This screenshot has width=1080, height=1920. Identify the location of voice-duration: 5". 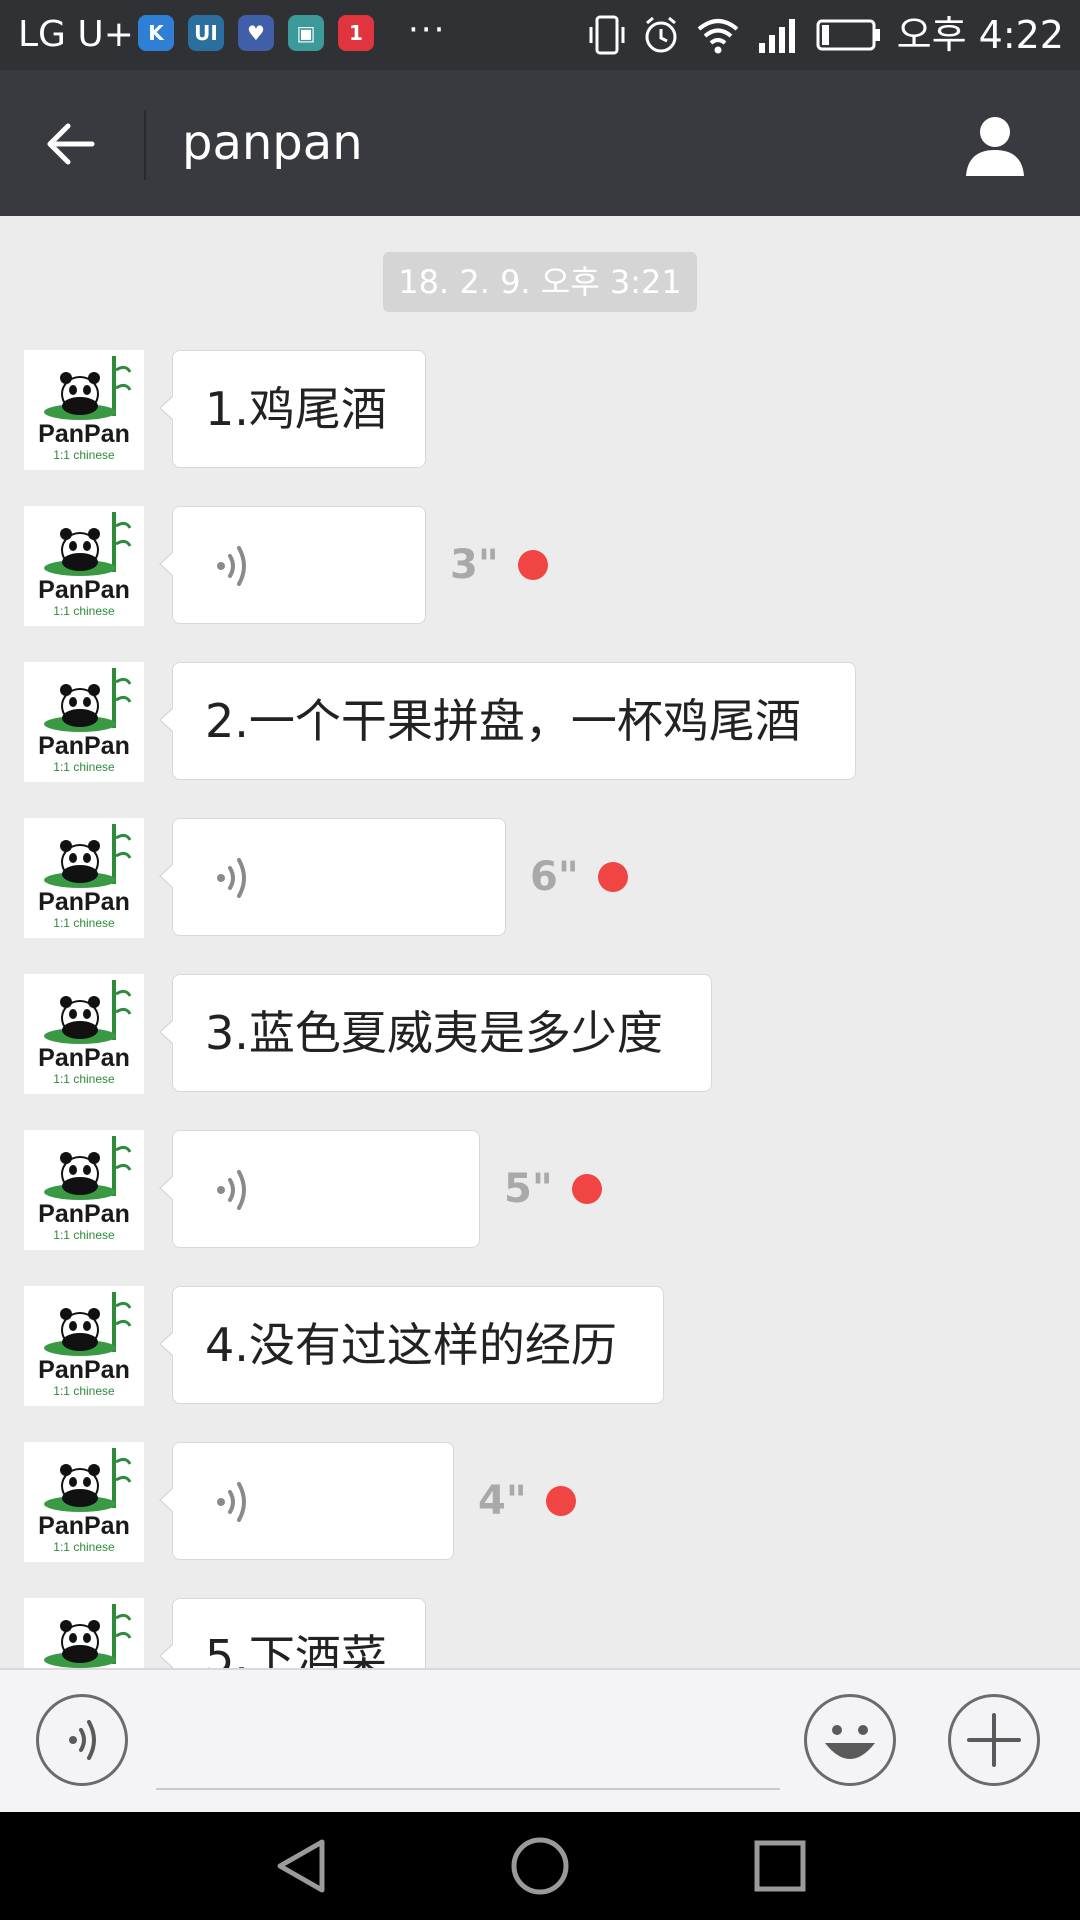
(528, 1189).